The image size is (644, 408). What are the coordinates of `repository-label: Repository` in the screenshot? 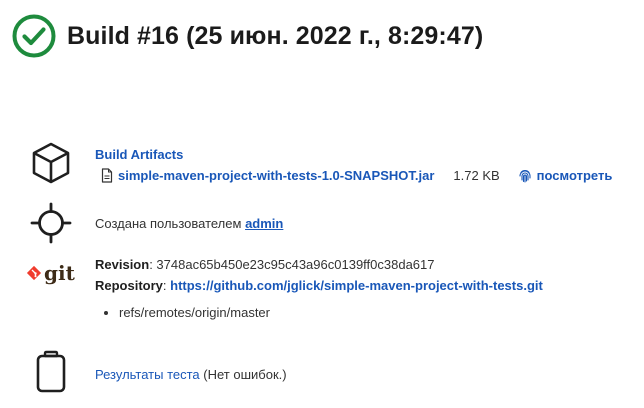 It's located at (129, 285).